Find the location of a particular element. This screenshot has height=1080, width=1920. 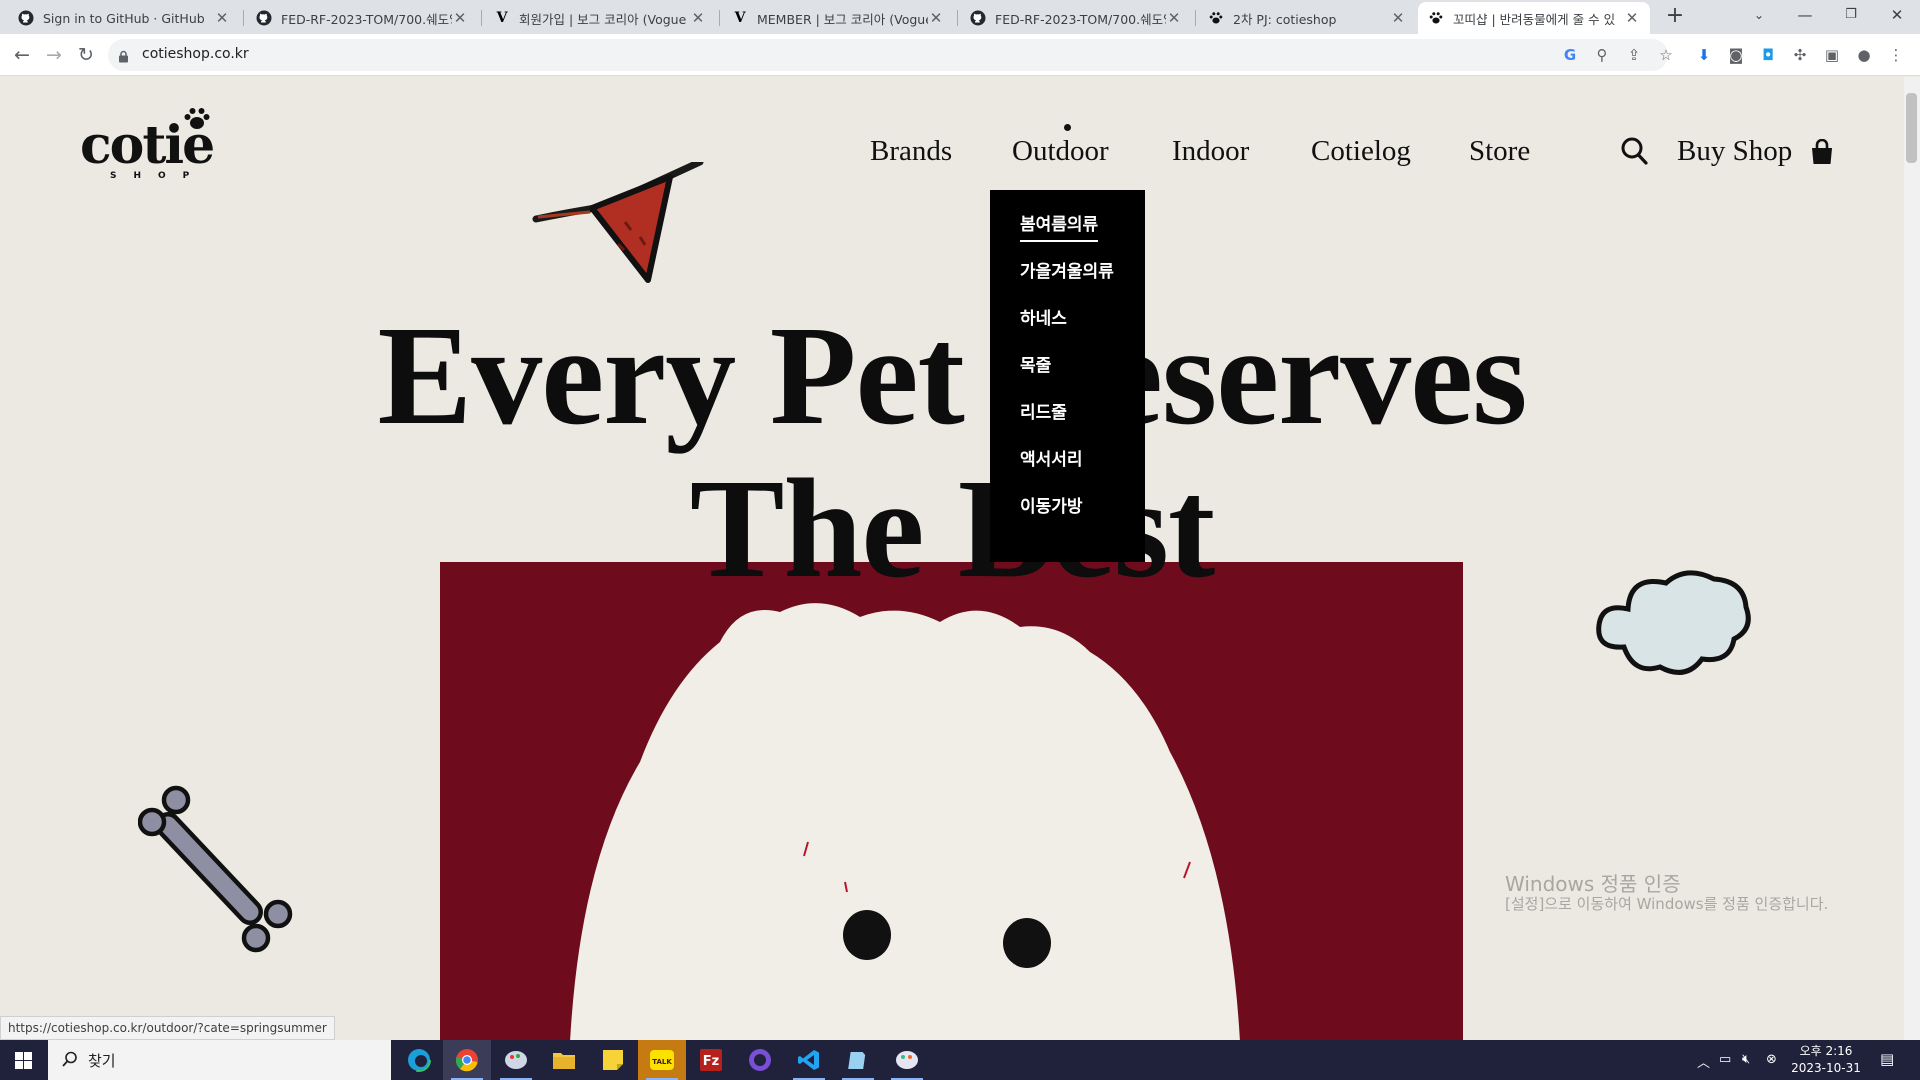

vscode-icon is located at coordinates (809, 1060).